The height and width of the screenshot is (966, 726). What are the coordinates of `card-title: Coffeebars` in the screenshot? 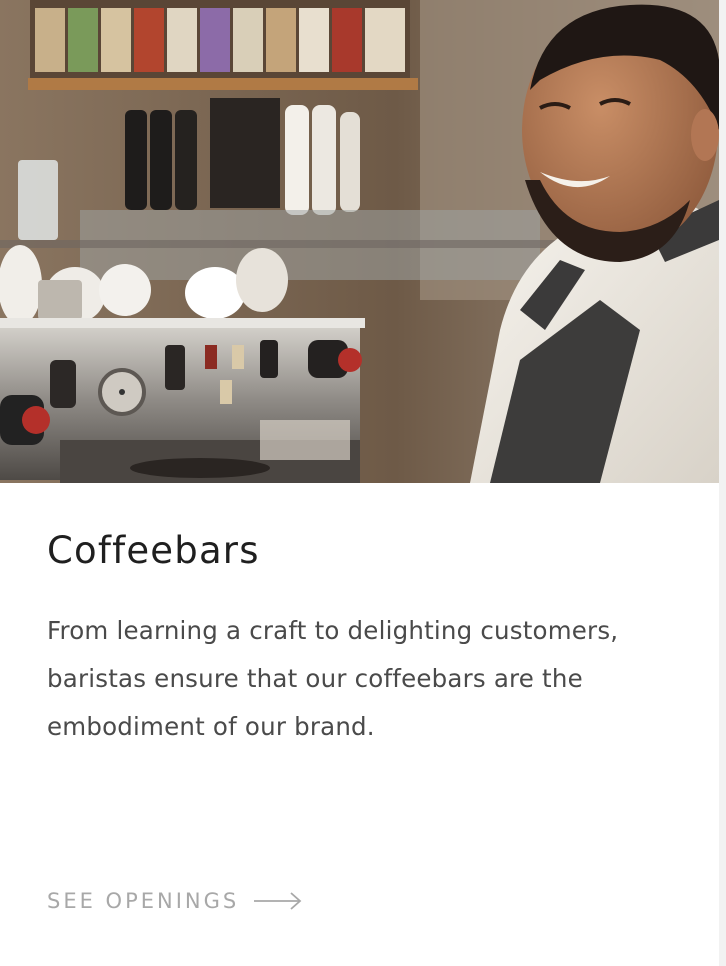 It's located at (153, 550).